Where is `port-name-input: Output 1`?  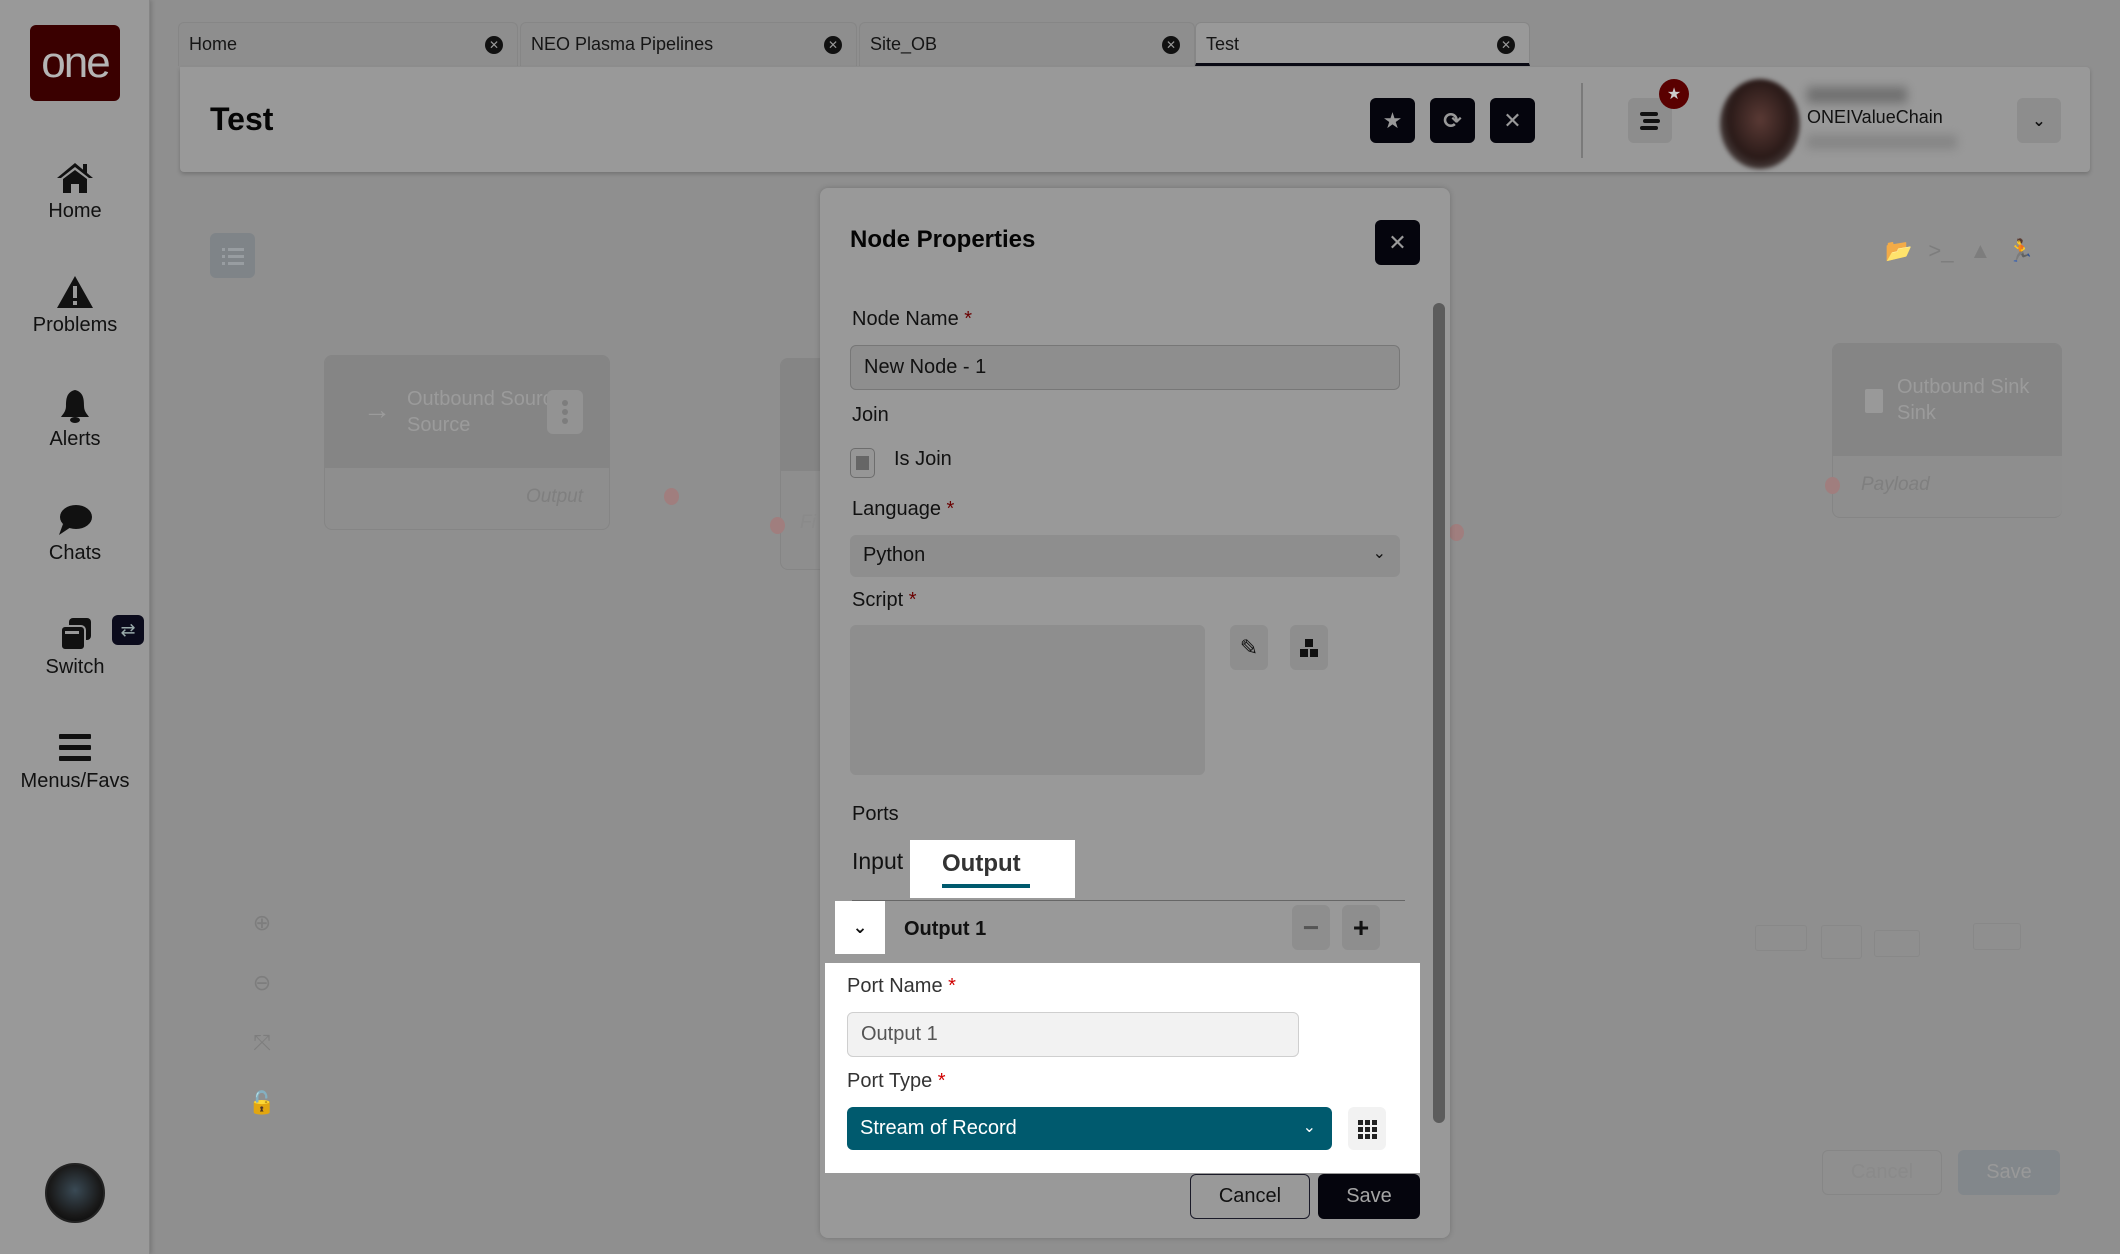
port-name-input: Output 1 is located at coordinates (1073, 1034).